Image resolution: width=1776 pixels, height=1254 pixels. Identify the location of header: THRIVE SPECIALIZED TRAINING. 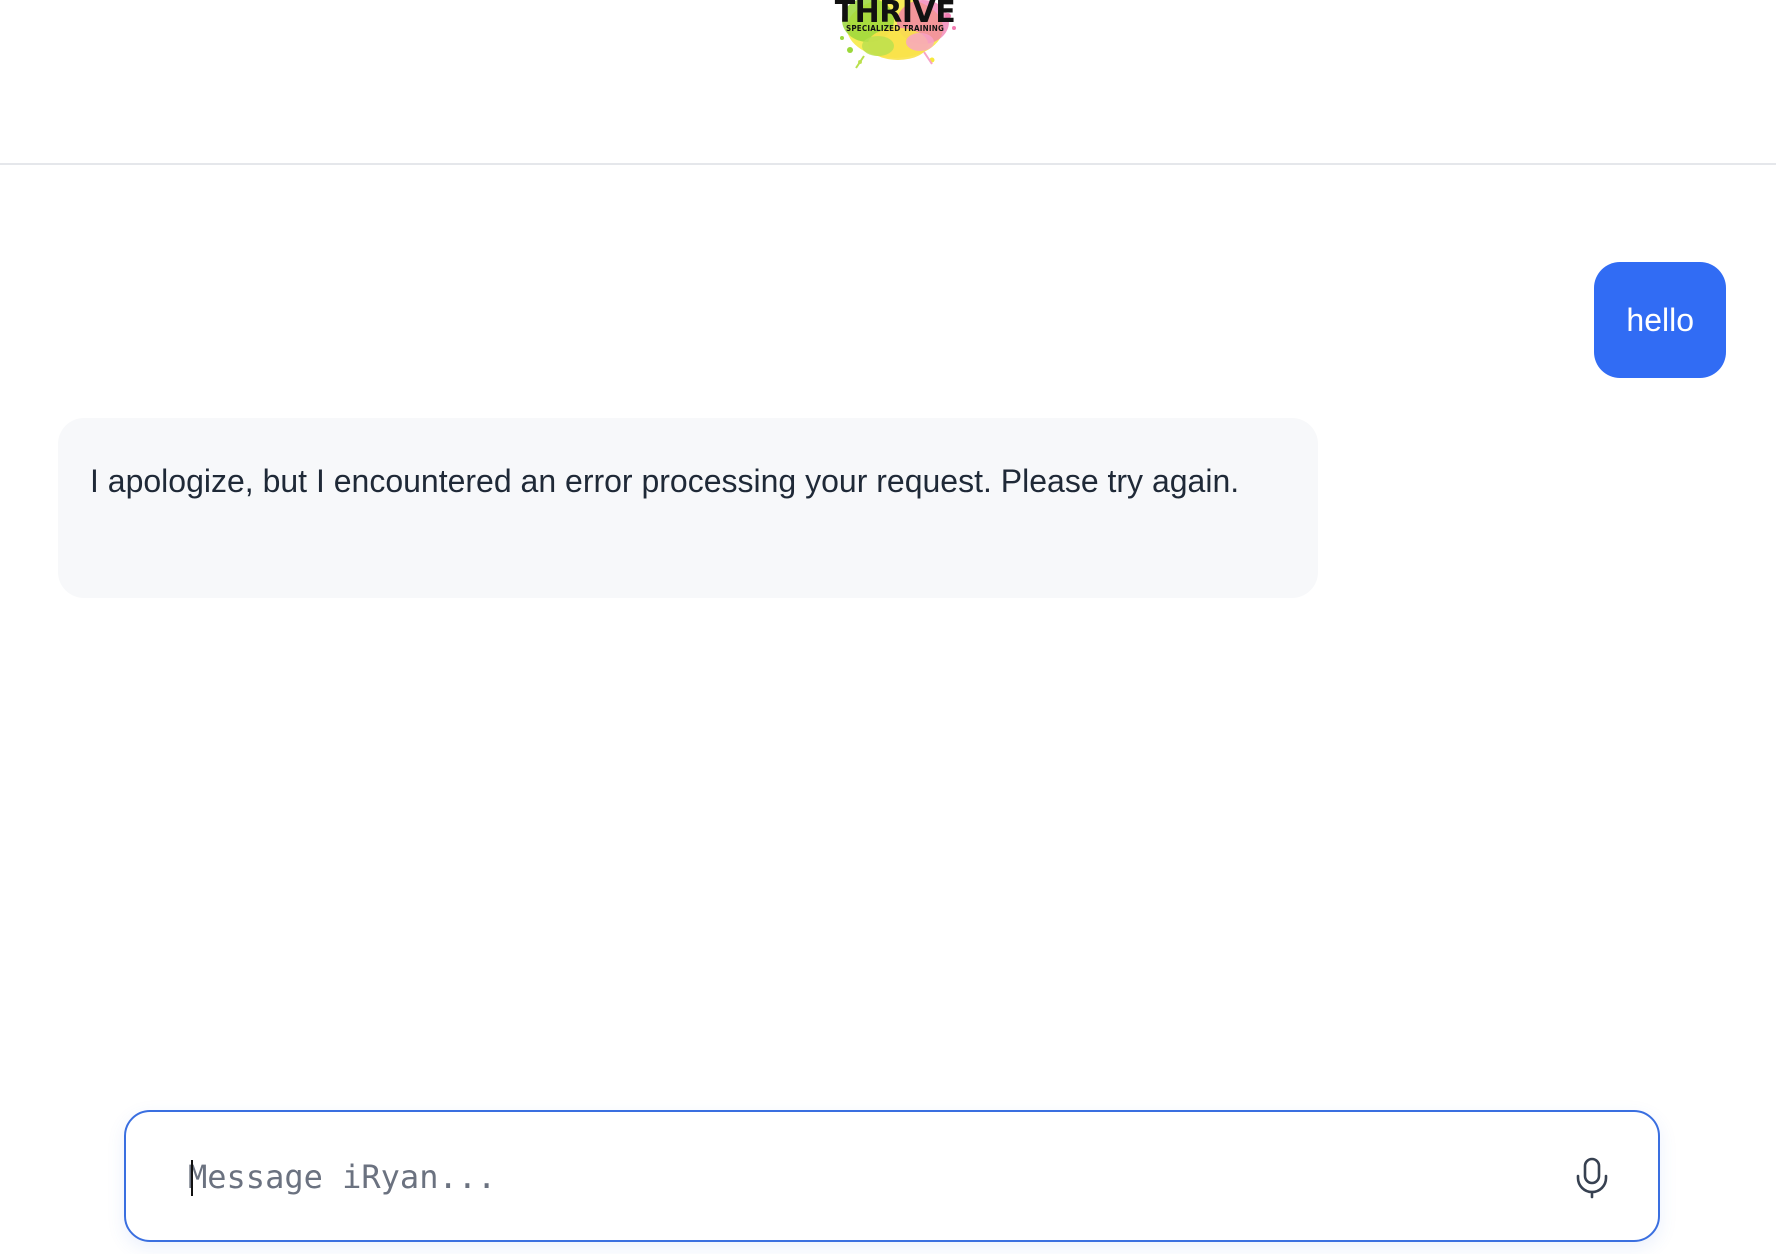
(888, 82).